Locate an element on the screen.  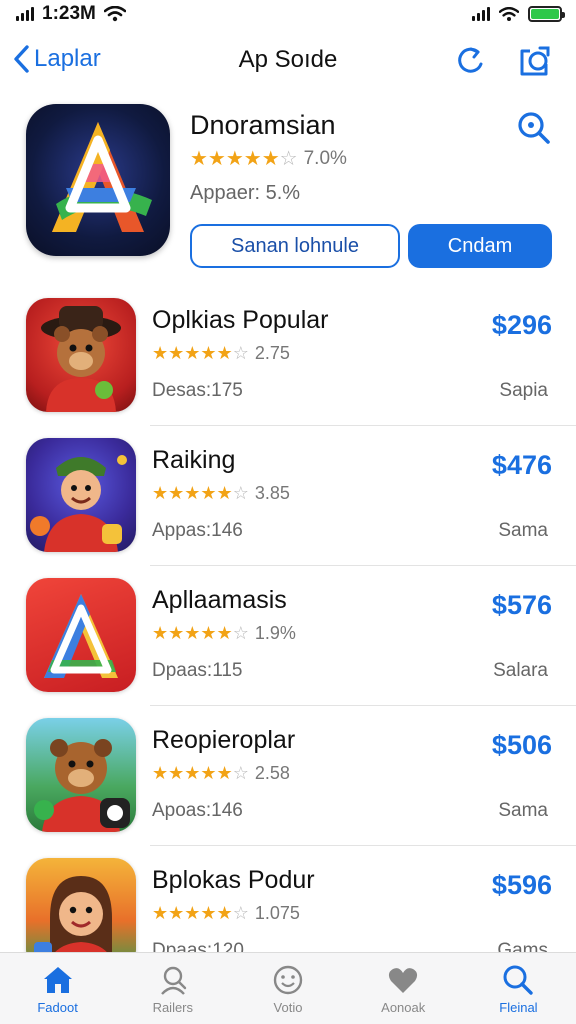
app-icon-boy is located at coordinates (81, 495).